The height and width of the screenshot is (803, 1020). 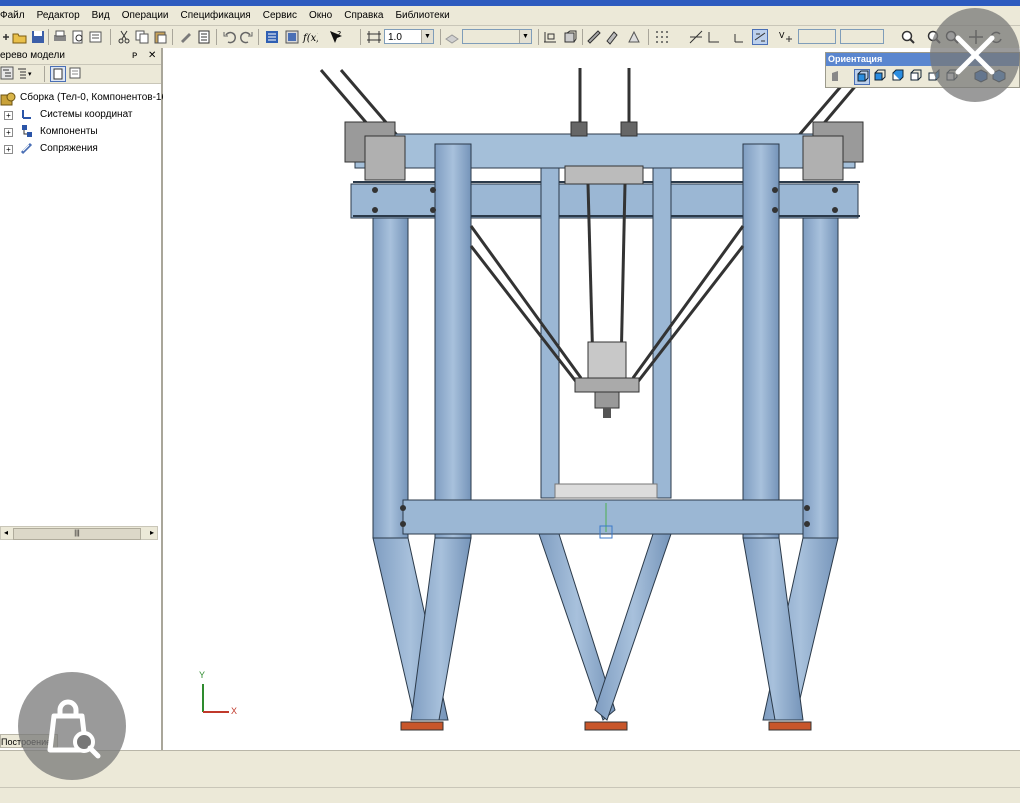 I want to click on tree-item-label: Компоненты, so click(x=69, y=131).